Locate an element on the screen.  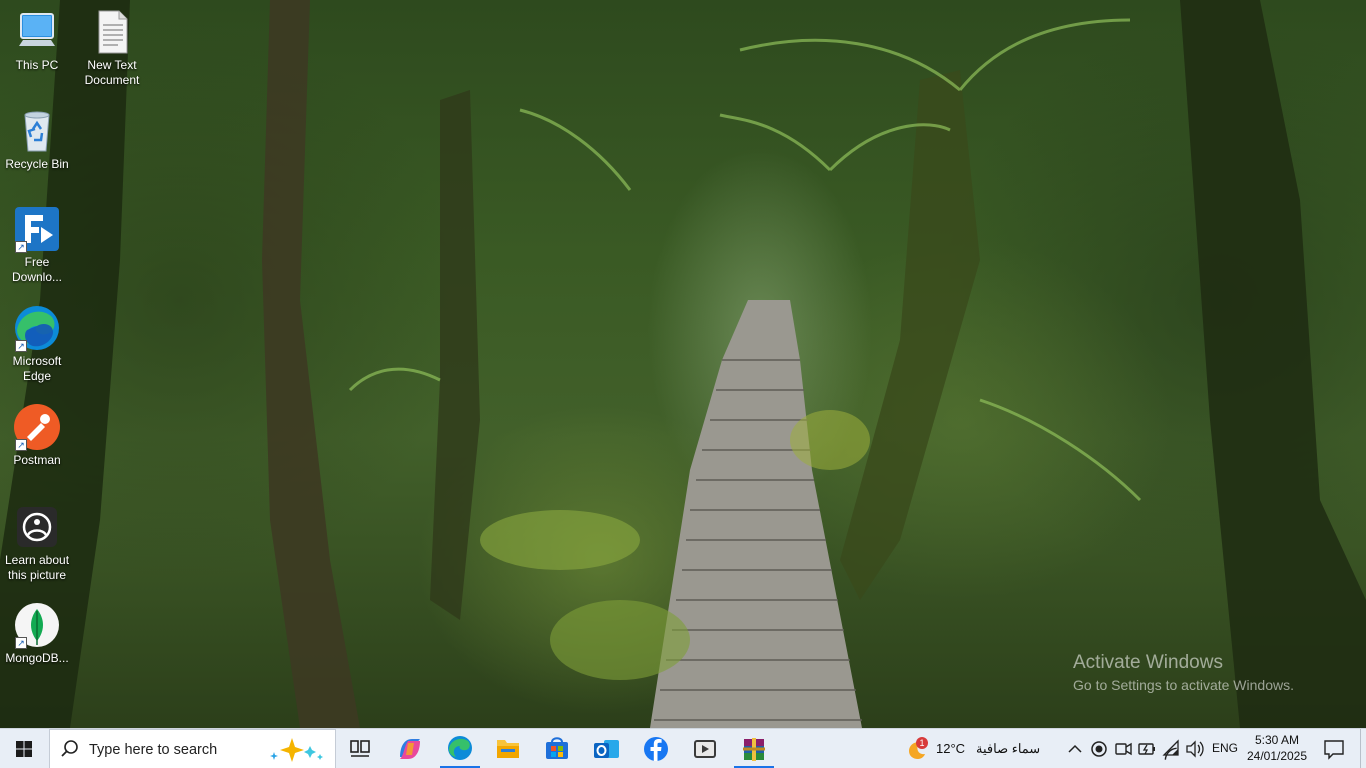
notification-icon is located at coordinates (1334, 750).